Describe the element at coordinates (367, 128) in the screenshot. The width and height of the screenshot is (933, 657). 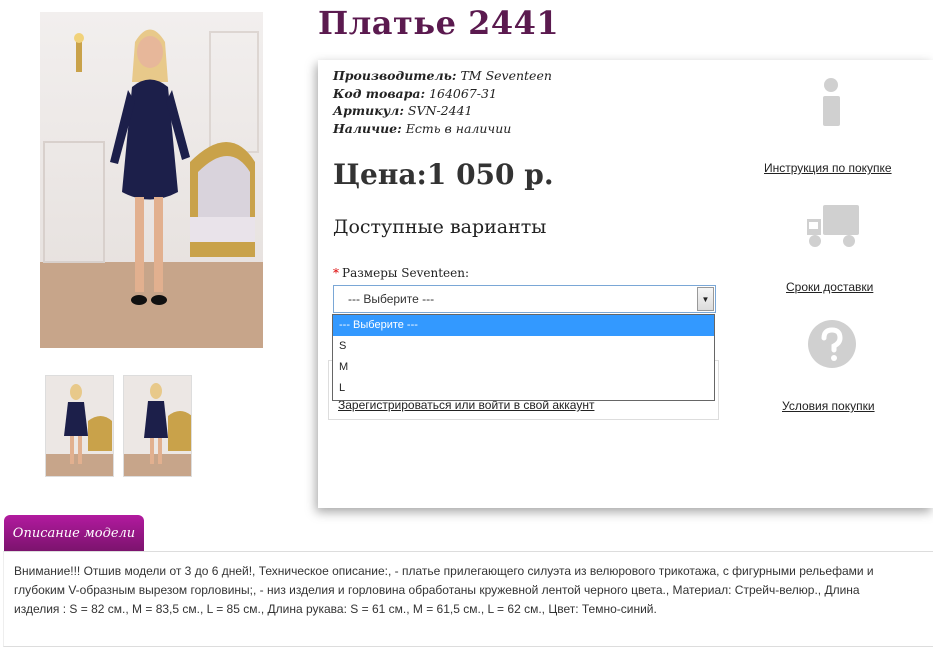
I see `stock-label: Наличие:` at that location.